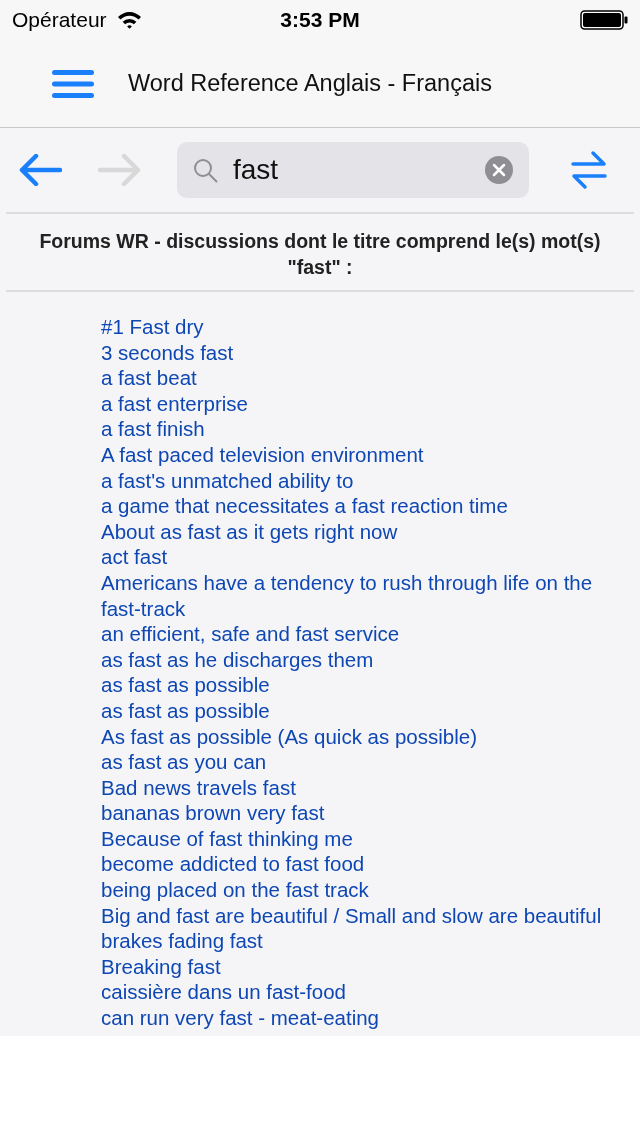  I want to click on result-link: an efficient, safe and fast service, so click(250, 634).